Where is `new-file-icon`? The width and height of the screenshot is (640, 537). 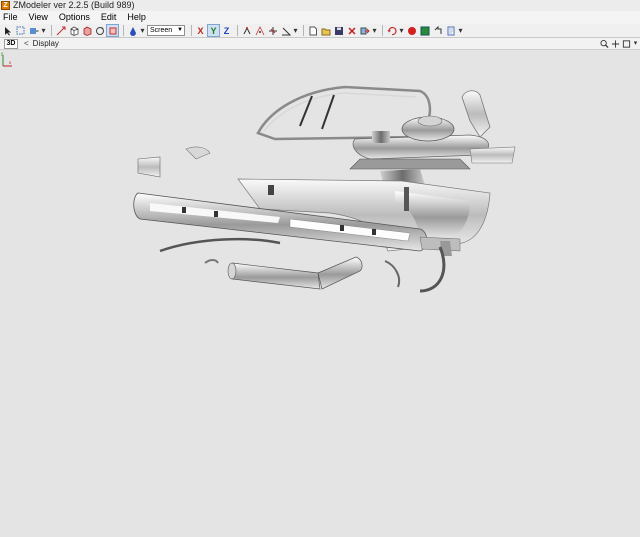
new-file-icon is located at coordinates (312, 30).